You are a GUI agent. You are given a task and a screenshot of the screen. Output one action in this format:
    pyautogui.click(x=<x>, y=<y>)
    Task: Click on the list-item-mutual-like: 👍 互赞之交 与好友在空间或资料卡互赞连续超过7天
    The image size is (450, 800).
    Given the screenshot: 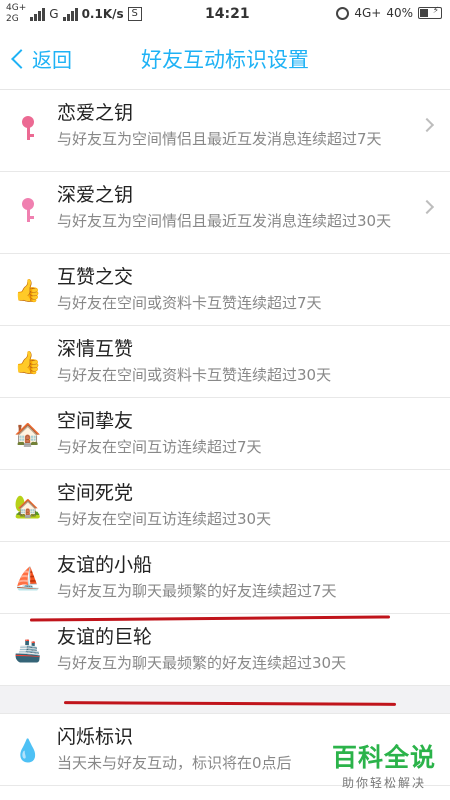 What is the action you would take?
    pyautogui.click(x=225, y=290)
    